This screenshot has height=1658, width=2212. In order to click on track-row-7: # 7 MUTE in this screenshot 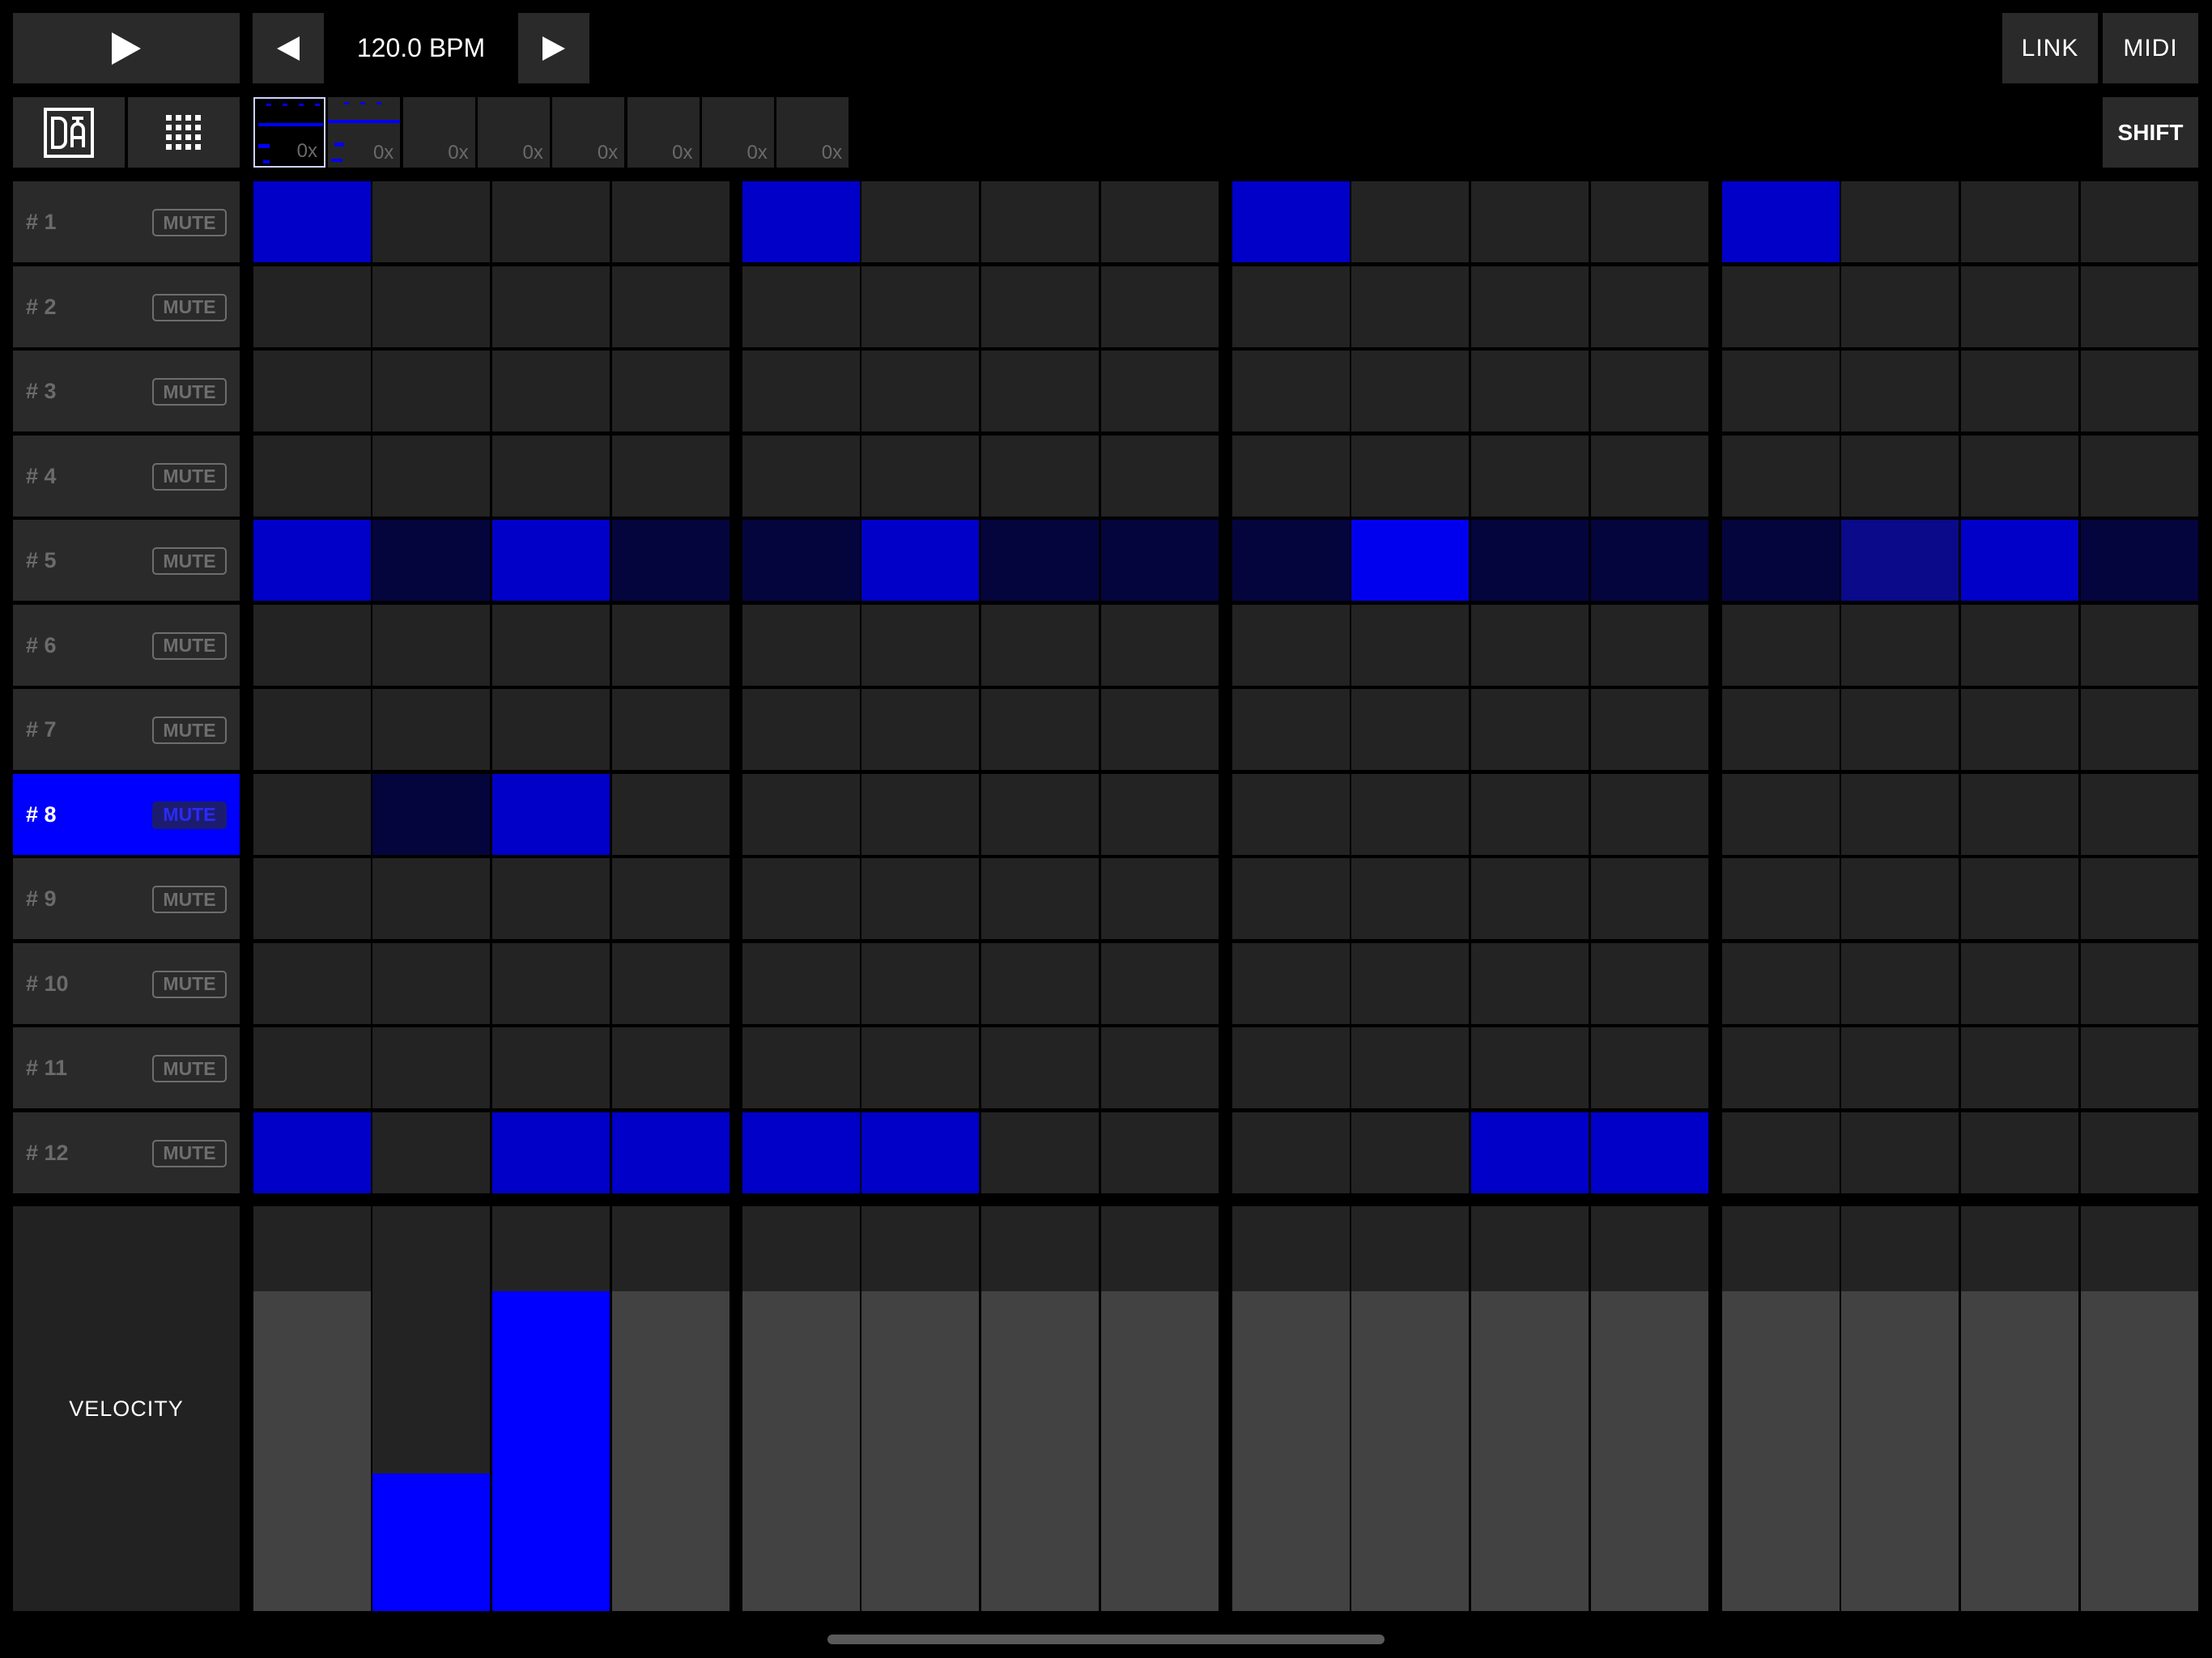, I will do `click(126, 729)`.